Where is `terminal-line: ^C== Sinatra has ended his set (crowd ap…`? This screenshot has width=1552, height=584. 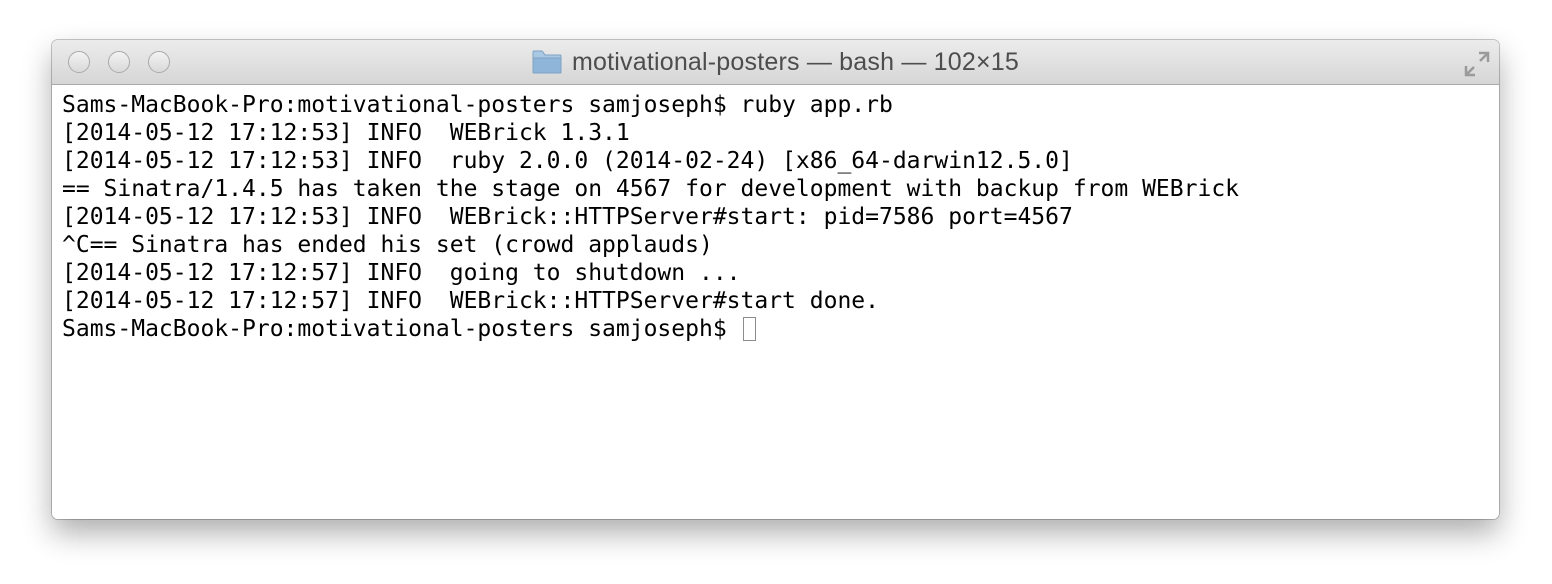 terminal-line: ^C== Sinatra has ended his set (crowd ap… is located at coordinates (387, 245).